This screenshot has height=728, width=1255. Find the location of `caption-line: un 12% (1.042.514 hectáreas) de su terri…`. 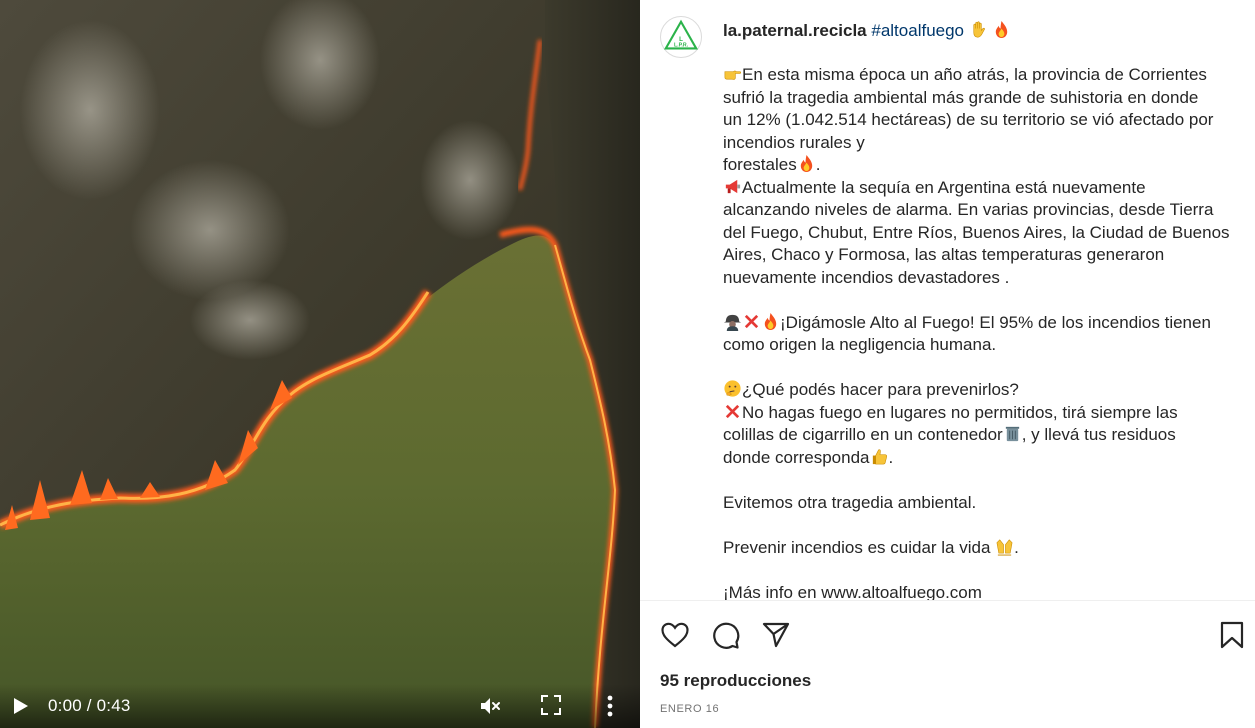

caption-line: un 12% (1.042.514 hectáreas) de su terri… is located at coordinates (978, 120).